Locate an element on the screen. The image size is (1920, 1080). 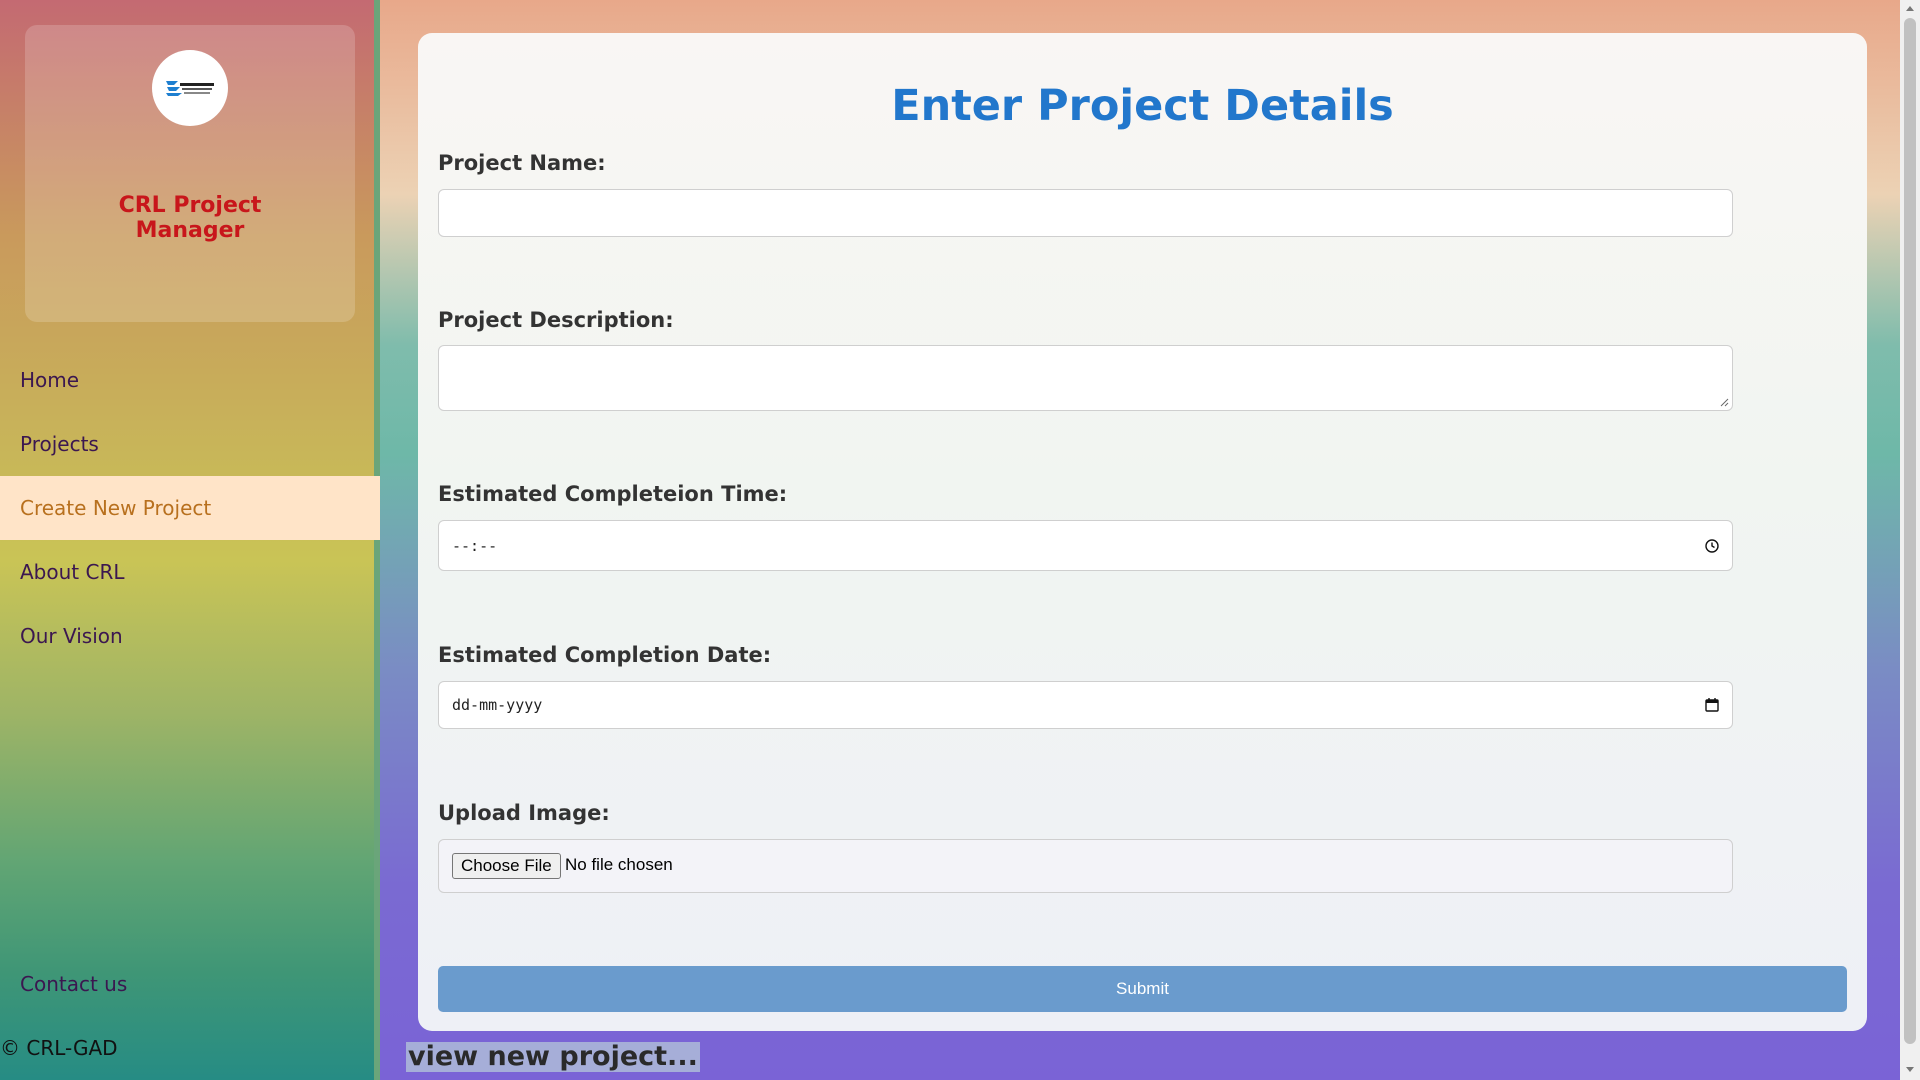
project-name-input is located at coordinates (1085, 213).